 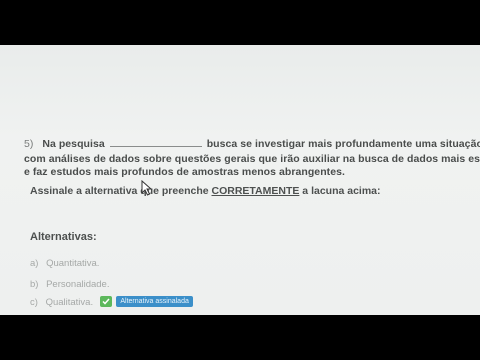 I want to click on alternative-b: b) Personalidade., so click(x=69, y=284).